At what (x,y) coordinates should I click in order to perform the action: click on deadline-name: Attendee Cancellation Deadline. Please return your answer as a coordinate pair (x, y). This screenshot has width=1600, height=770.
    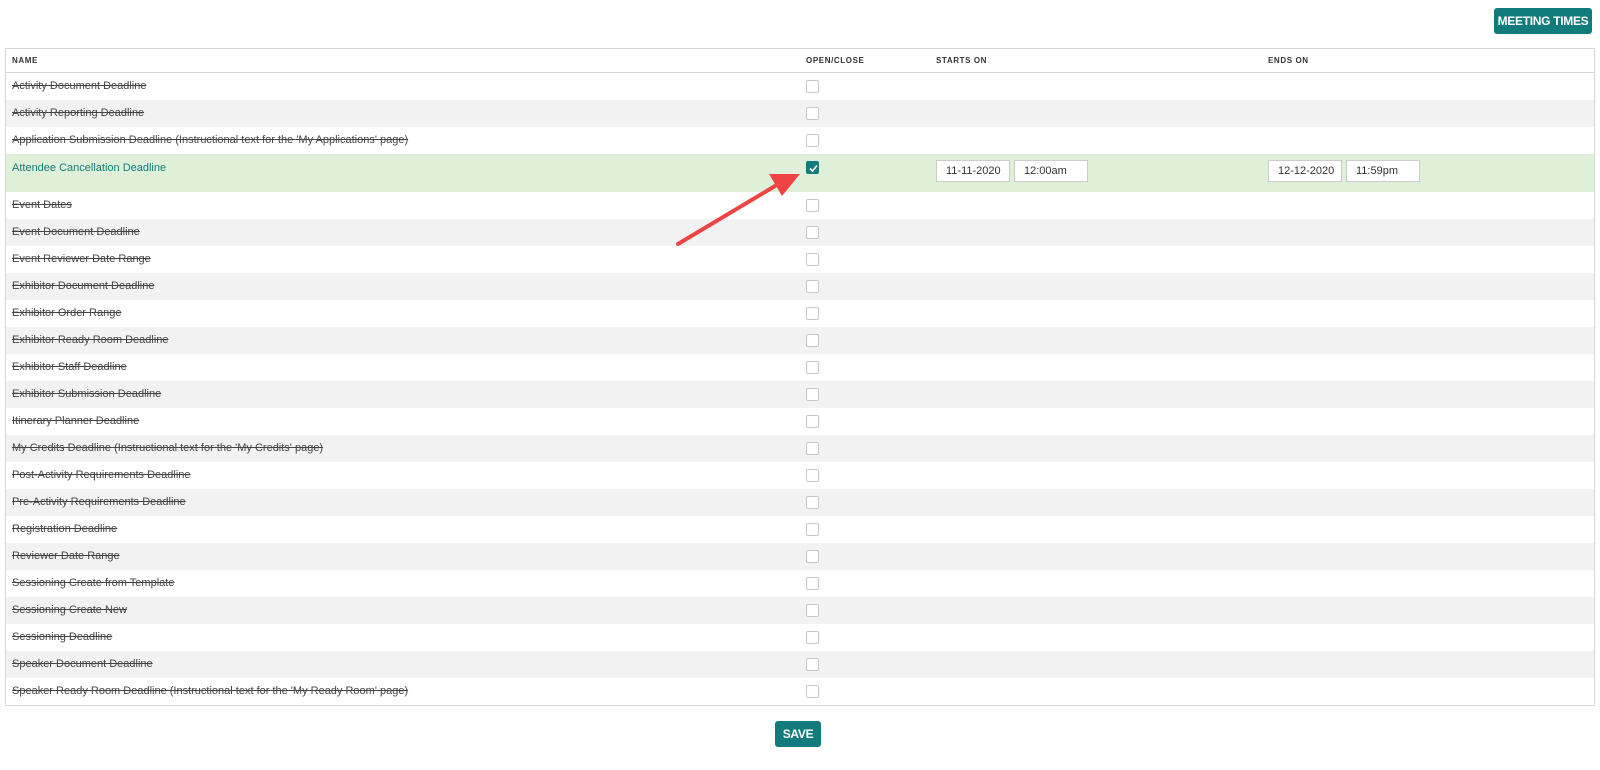
    Looking at the image, I should click on (89, 168).